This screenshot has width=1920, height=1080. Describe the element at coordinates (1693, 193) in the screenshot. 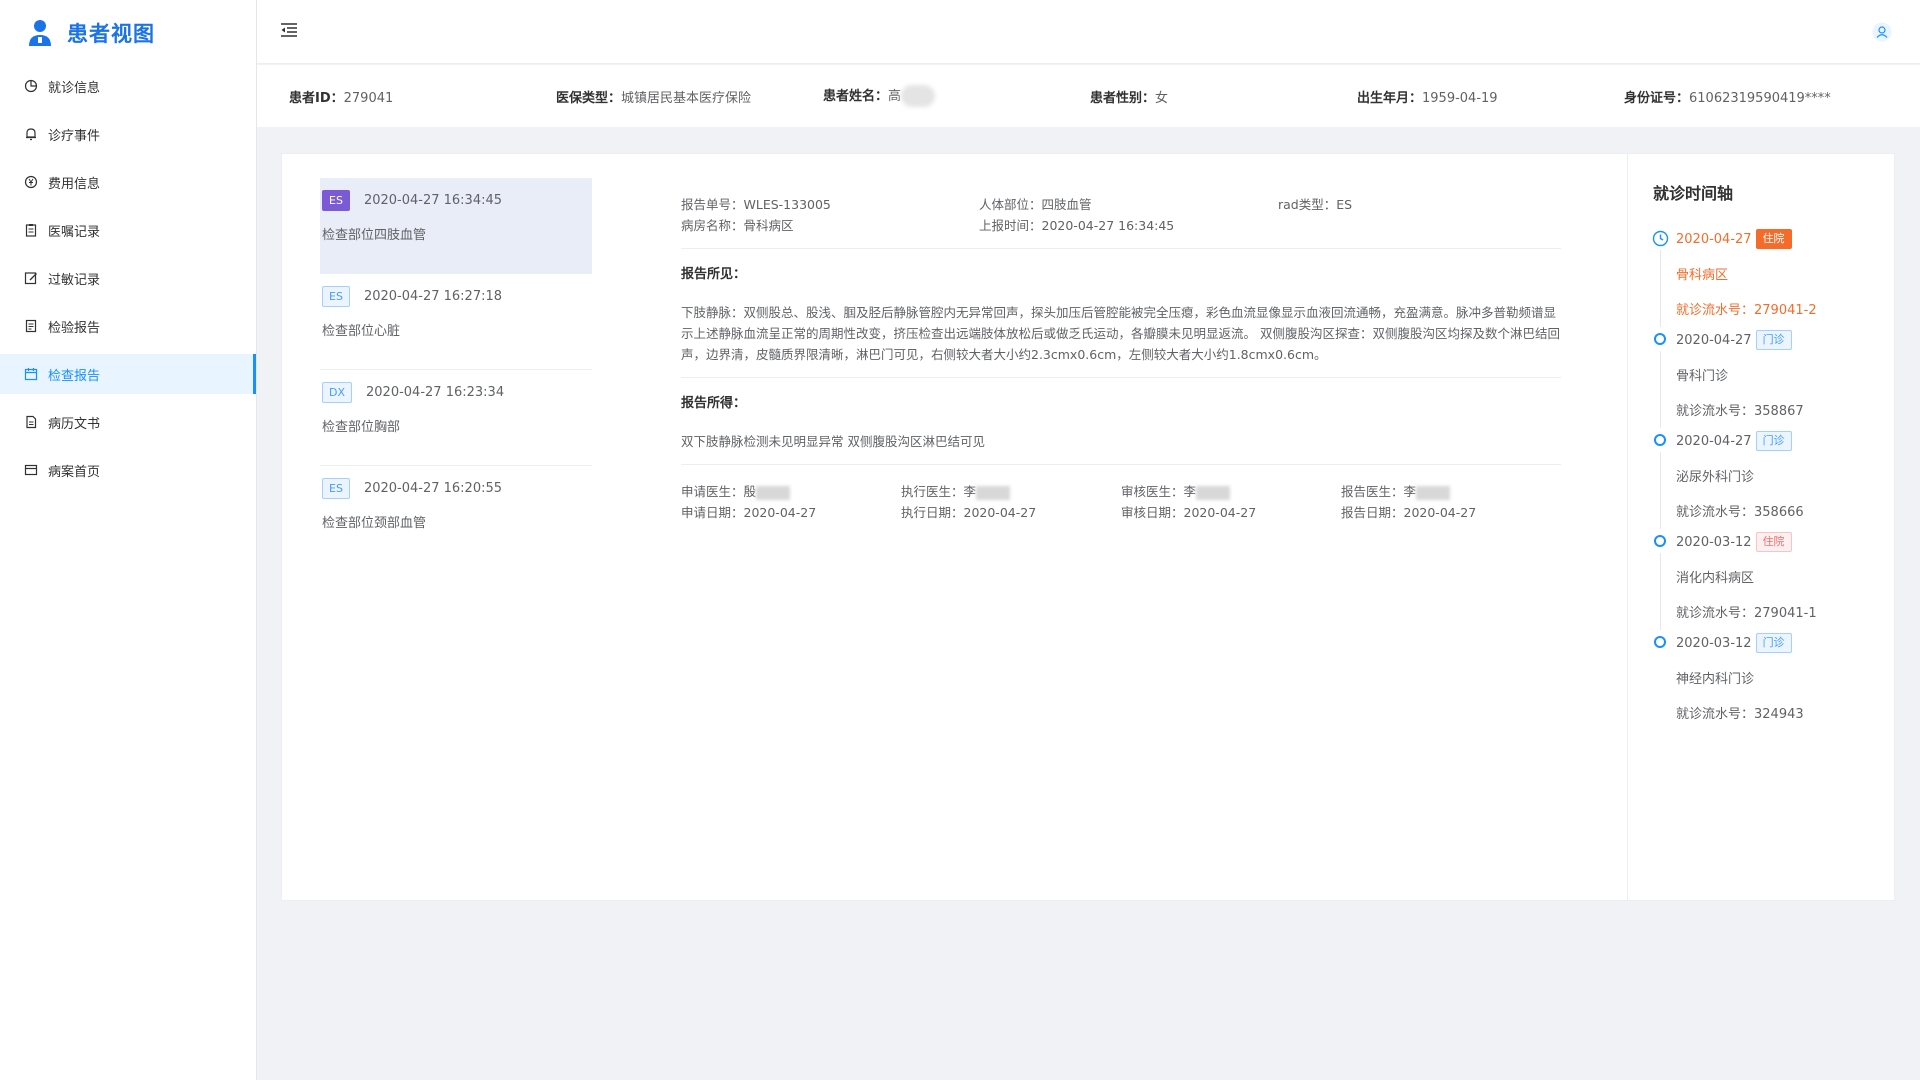

I see `timeline-title: 就诊时间轴` at that location.